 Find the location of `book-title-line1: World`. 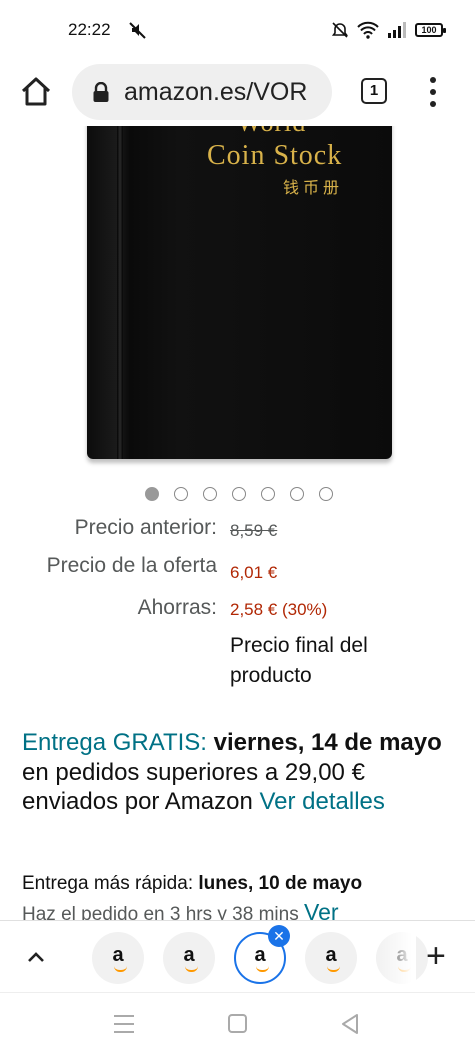

book-title-line1: World is located at coordinates (271, 132).